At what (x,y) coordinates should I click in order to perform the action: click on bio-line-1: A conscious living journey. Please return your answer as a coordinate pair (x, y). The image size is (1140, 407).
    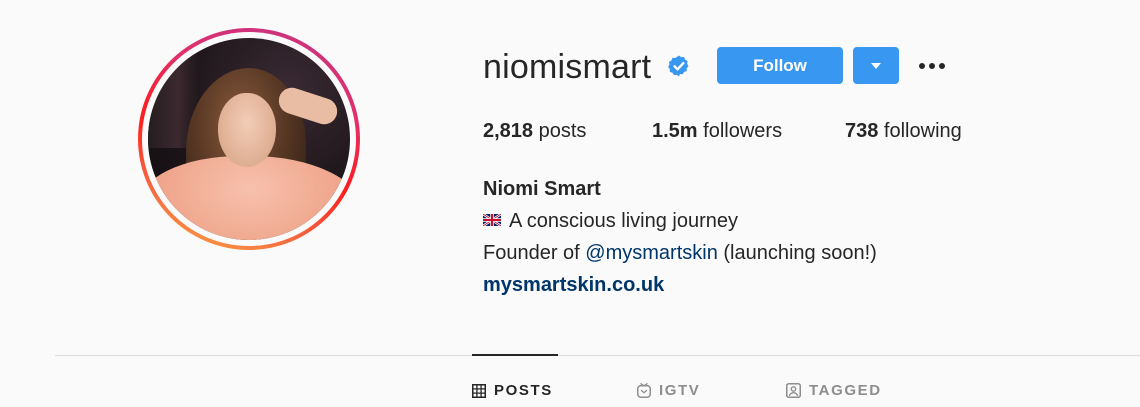
    Looking at the image, I should click on (680, 221).